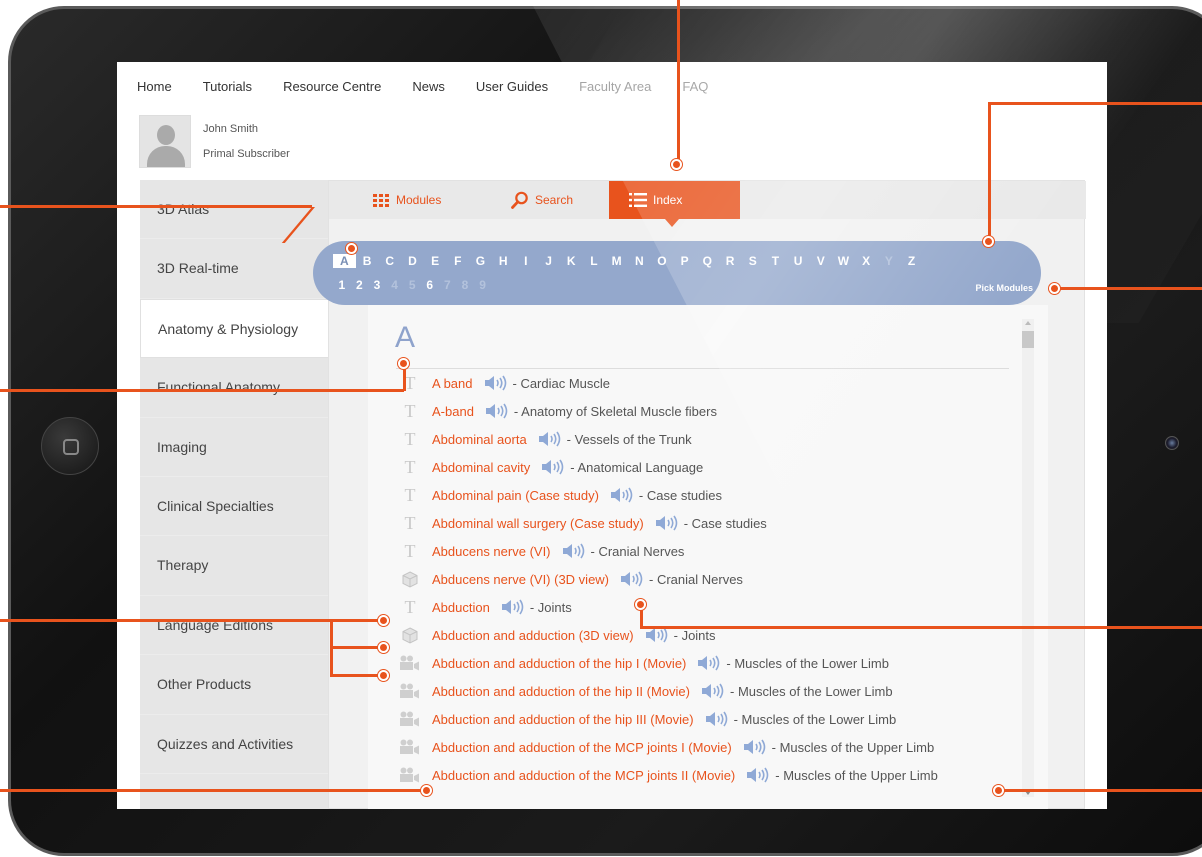 The image size is (1202, 857). Describe the element at coordinates (483, 285) in the screenshot. I see `number-9: 9` at that location.